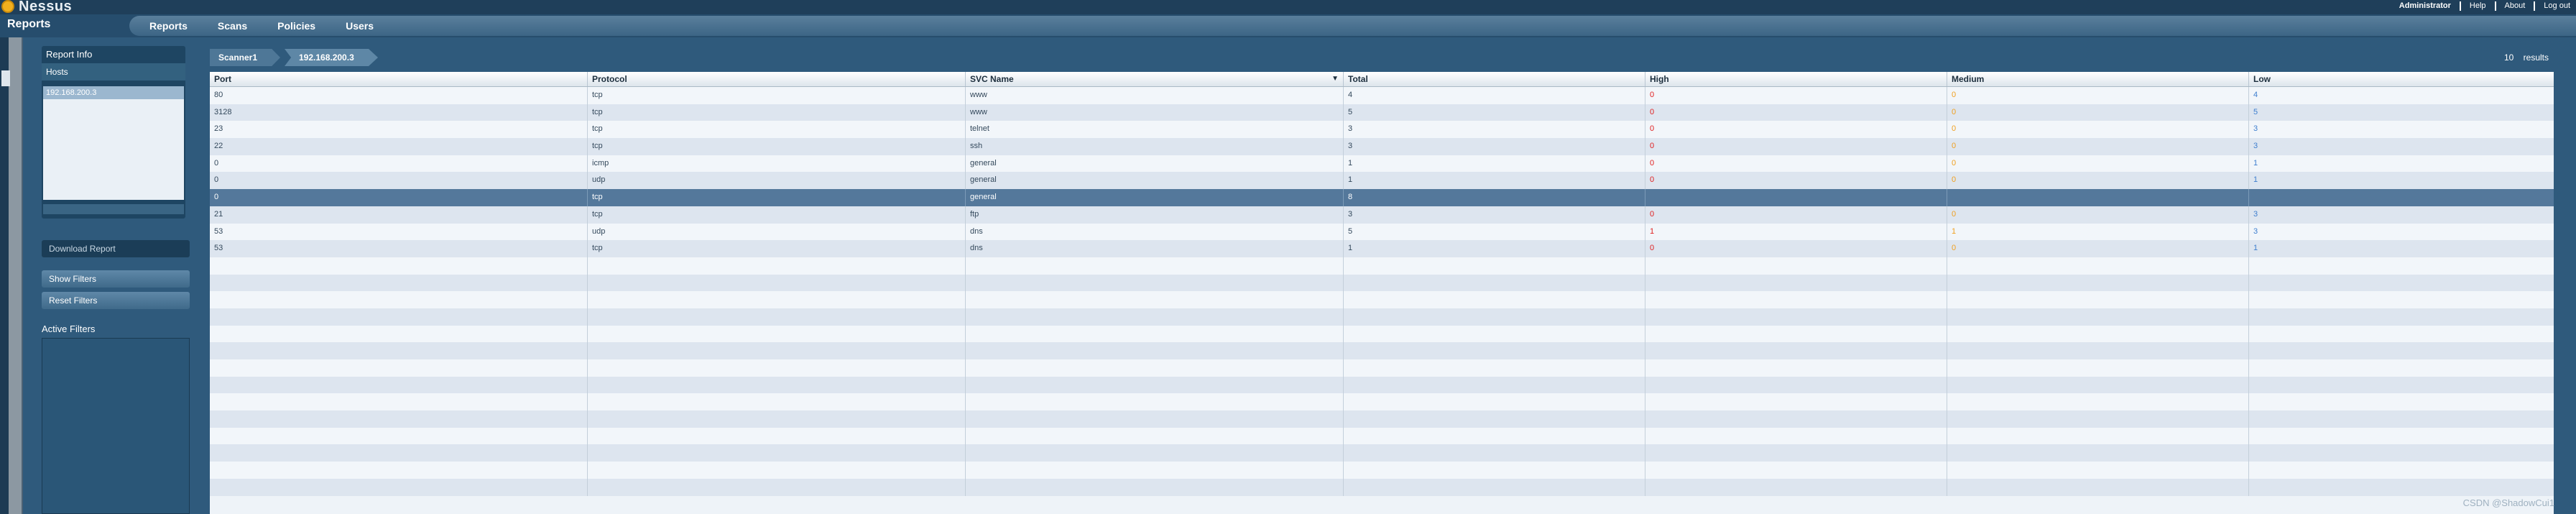  I want to click on column-header-port: Port, so click(399, 79).